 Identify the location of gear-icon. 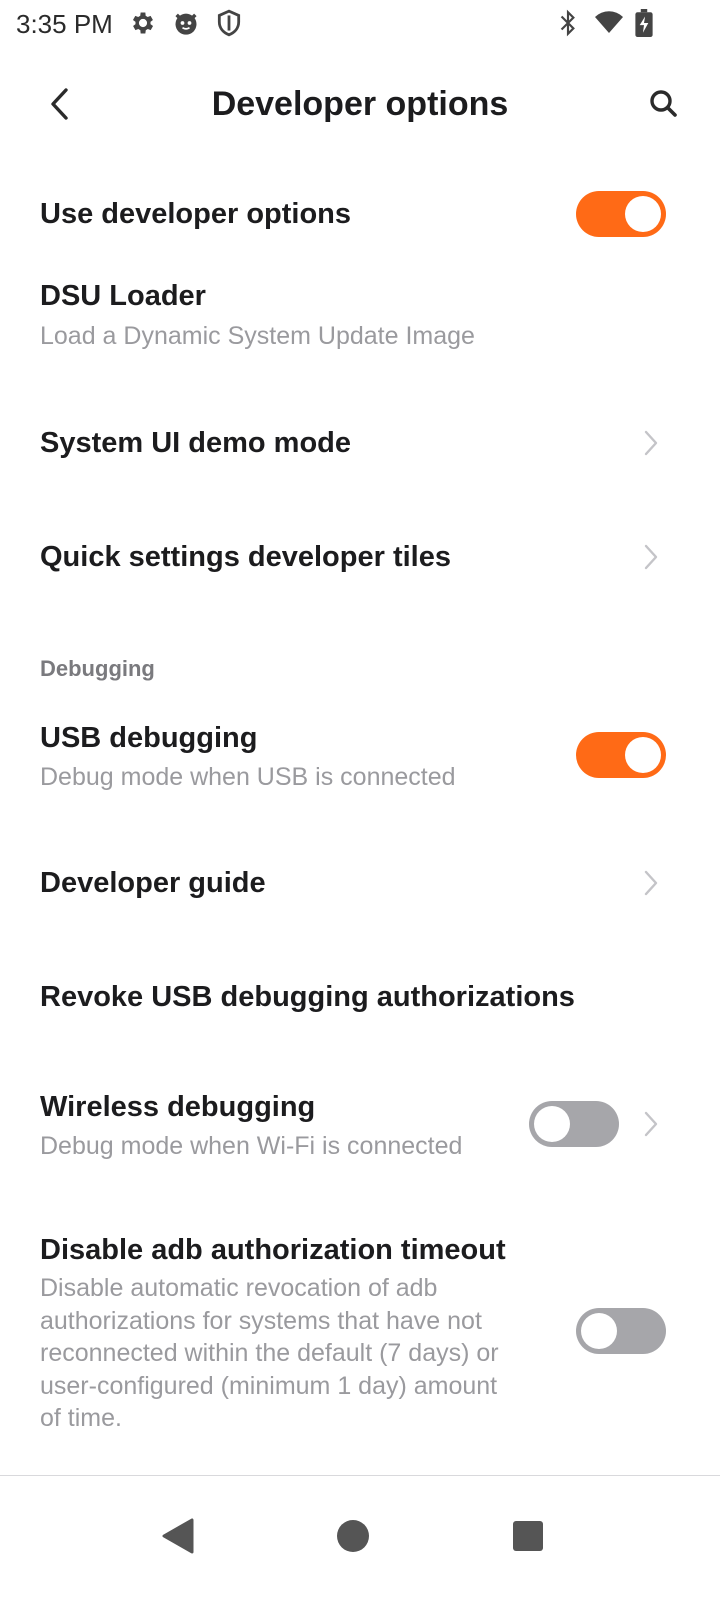
(143, 23).